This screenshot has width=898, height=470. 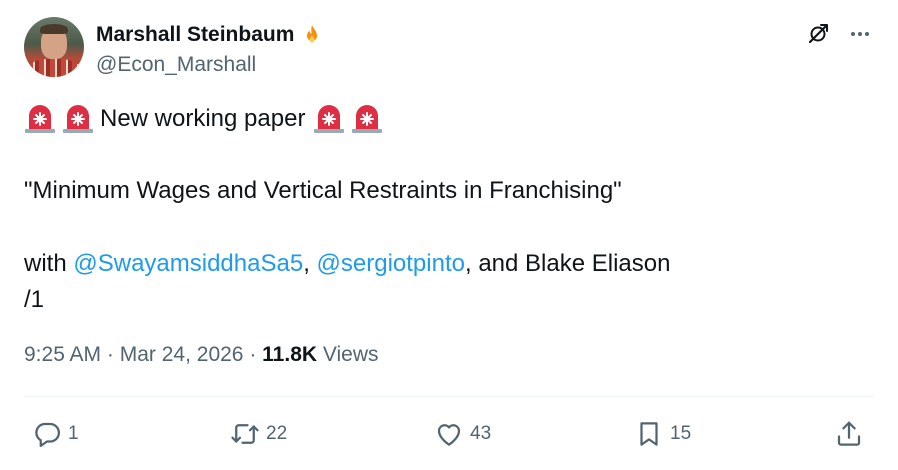 I want to click on tweet-headline-text: New working paper, so click(x=203, y=118).